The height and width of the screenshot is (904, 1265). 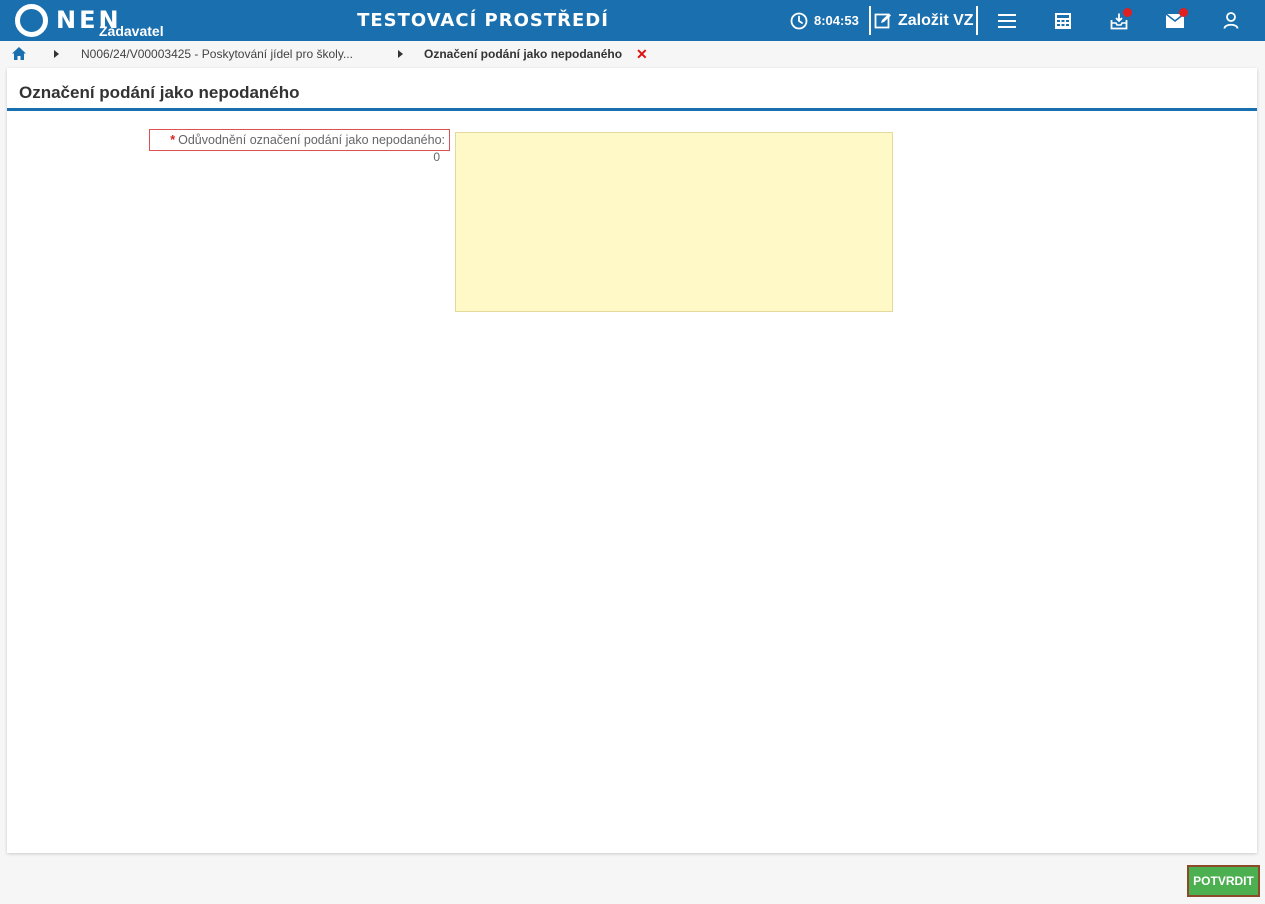 What do you see at coordinates (523, 54) in the screenshot?
I see `breadcrumb-current: Označení podání jako nepodaného` at bounding box center [523, 54].